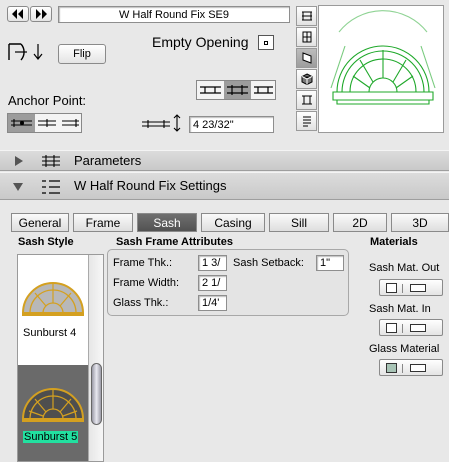 This screenshot has width=449, height=462. I want to click on sash-setback-label: Sash Setback:, so click(268, 263).